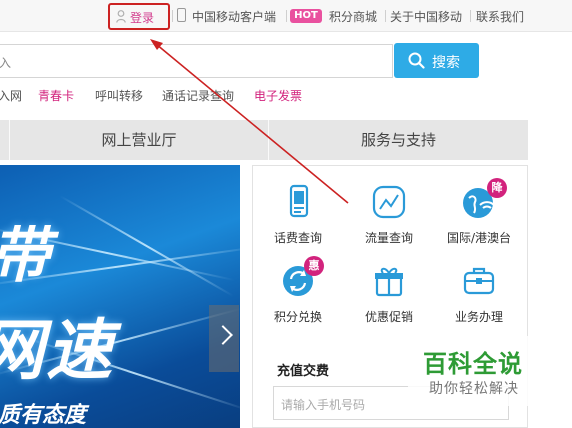 The height and width of the screenshot is (428, 572). Describe the element at coordinates (303, 371) in the screenshot. I see `recharge-title: 充值交费` at that location.